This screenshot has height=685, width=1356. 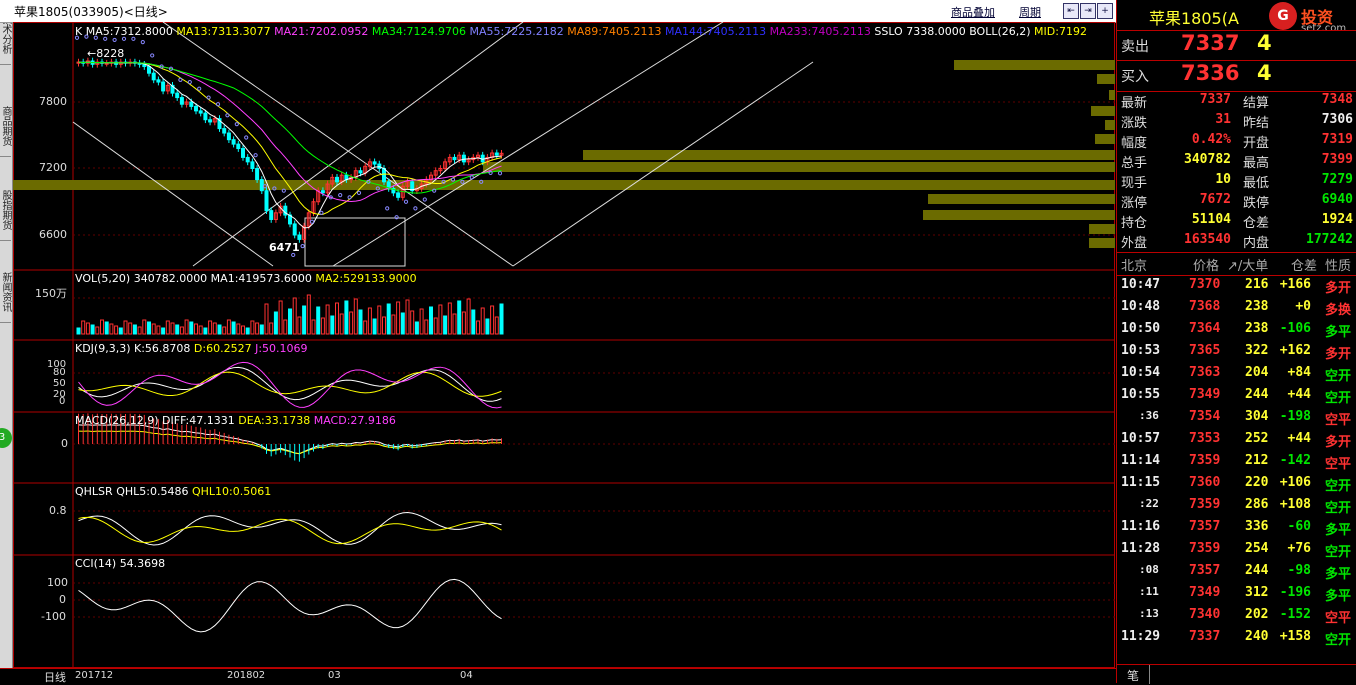 I want to click on tick-row: :08 7357 244 -98 多平, so click(x=1236, y=571).